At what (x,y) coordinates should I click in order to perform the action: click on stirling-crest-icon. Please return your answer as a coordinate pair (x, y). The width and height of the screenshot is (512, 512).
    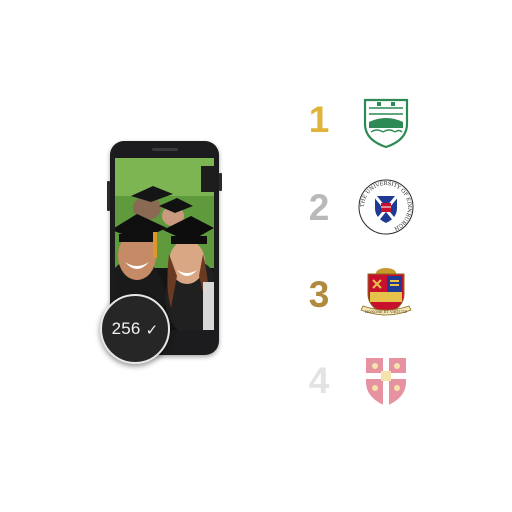
    Looking at the image, I should click on (386, 123).